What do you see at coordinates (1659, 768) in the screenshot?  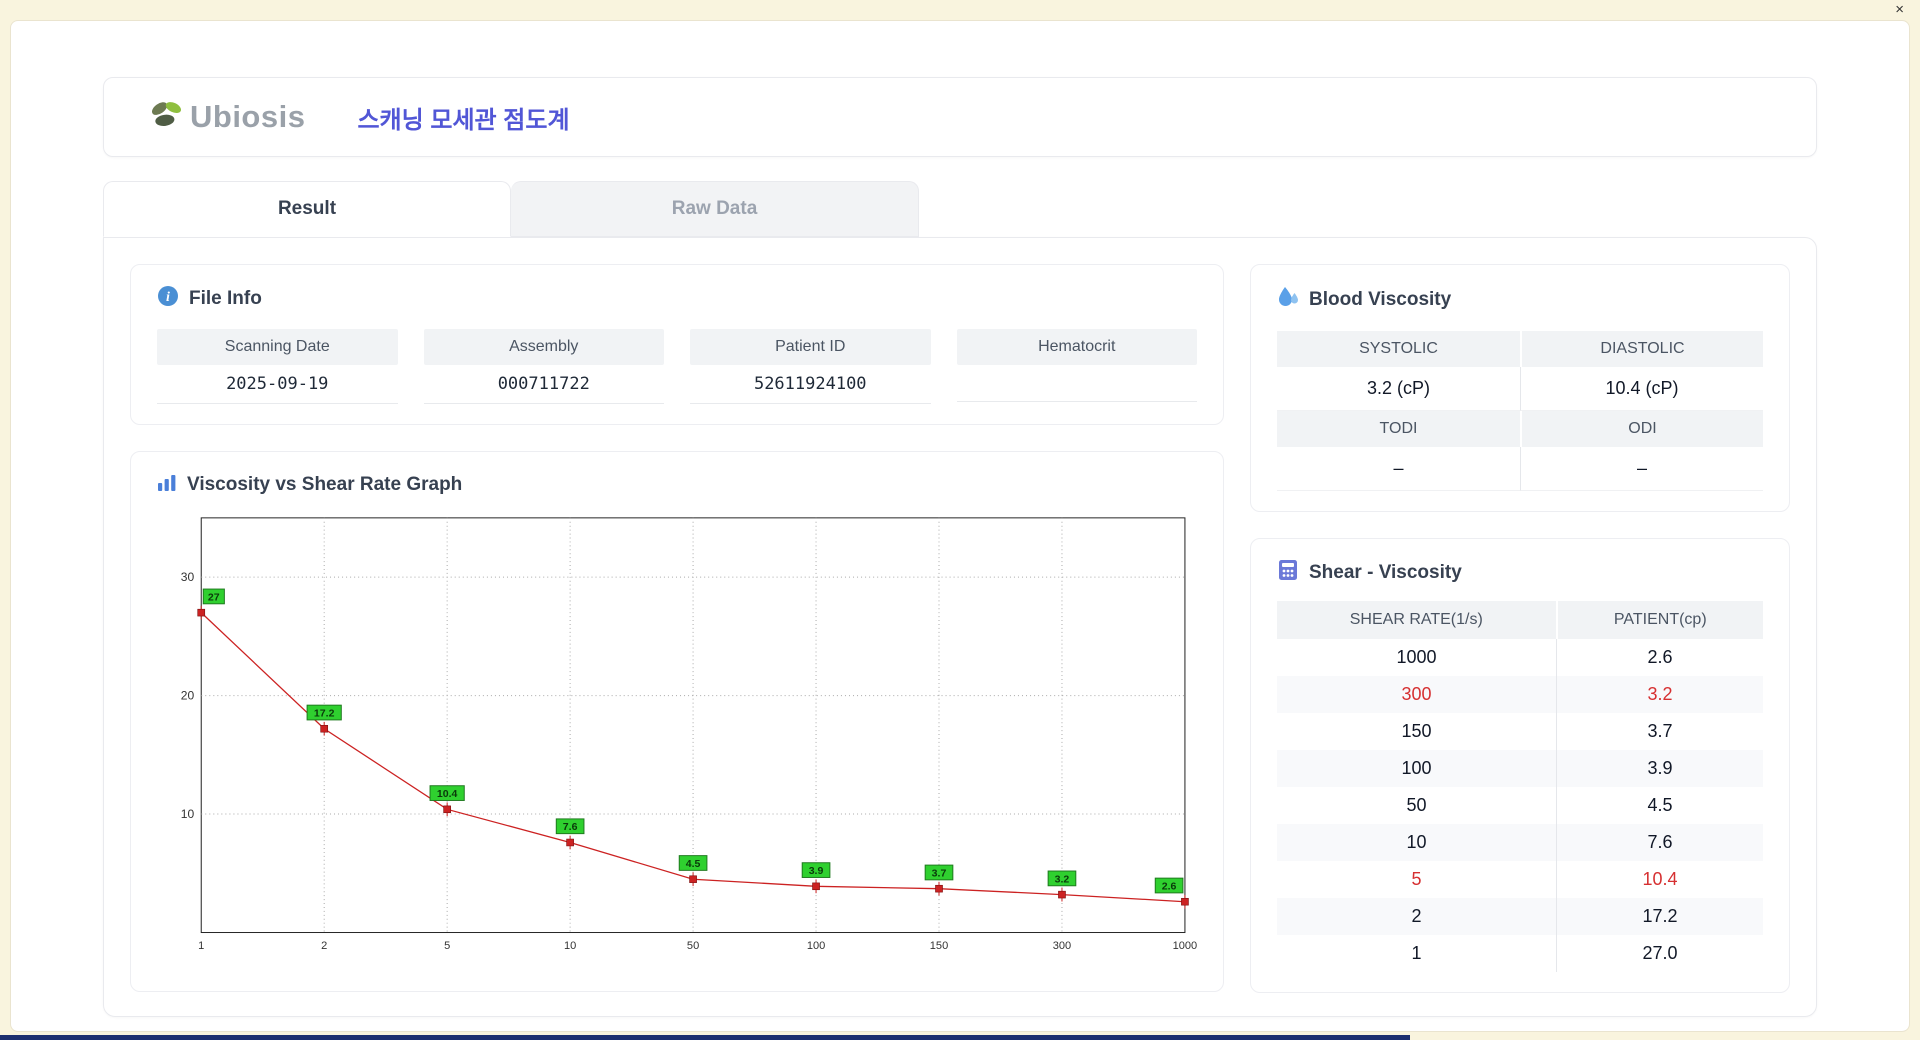 I see `patient-value-cell: 3.9` at bounding box center [1659, 768].